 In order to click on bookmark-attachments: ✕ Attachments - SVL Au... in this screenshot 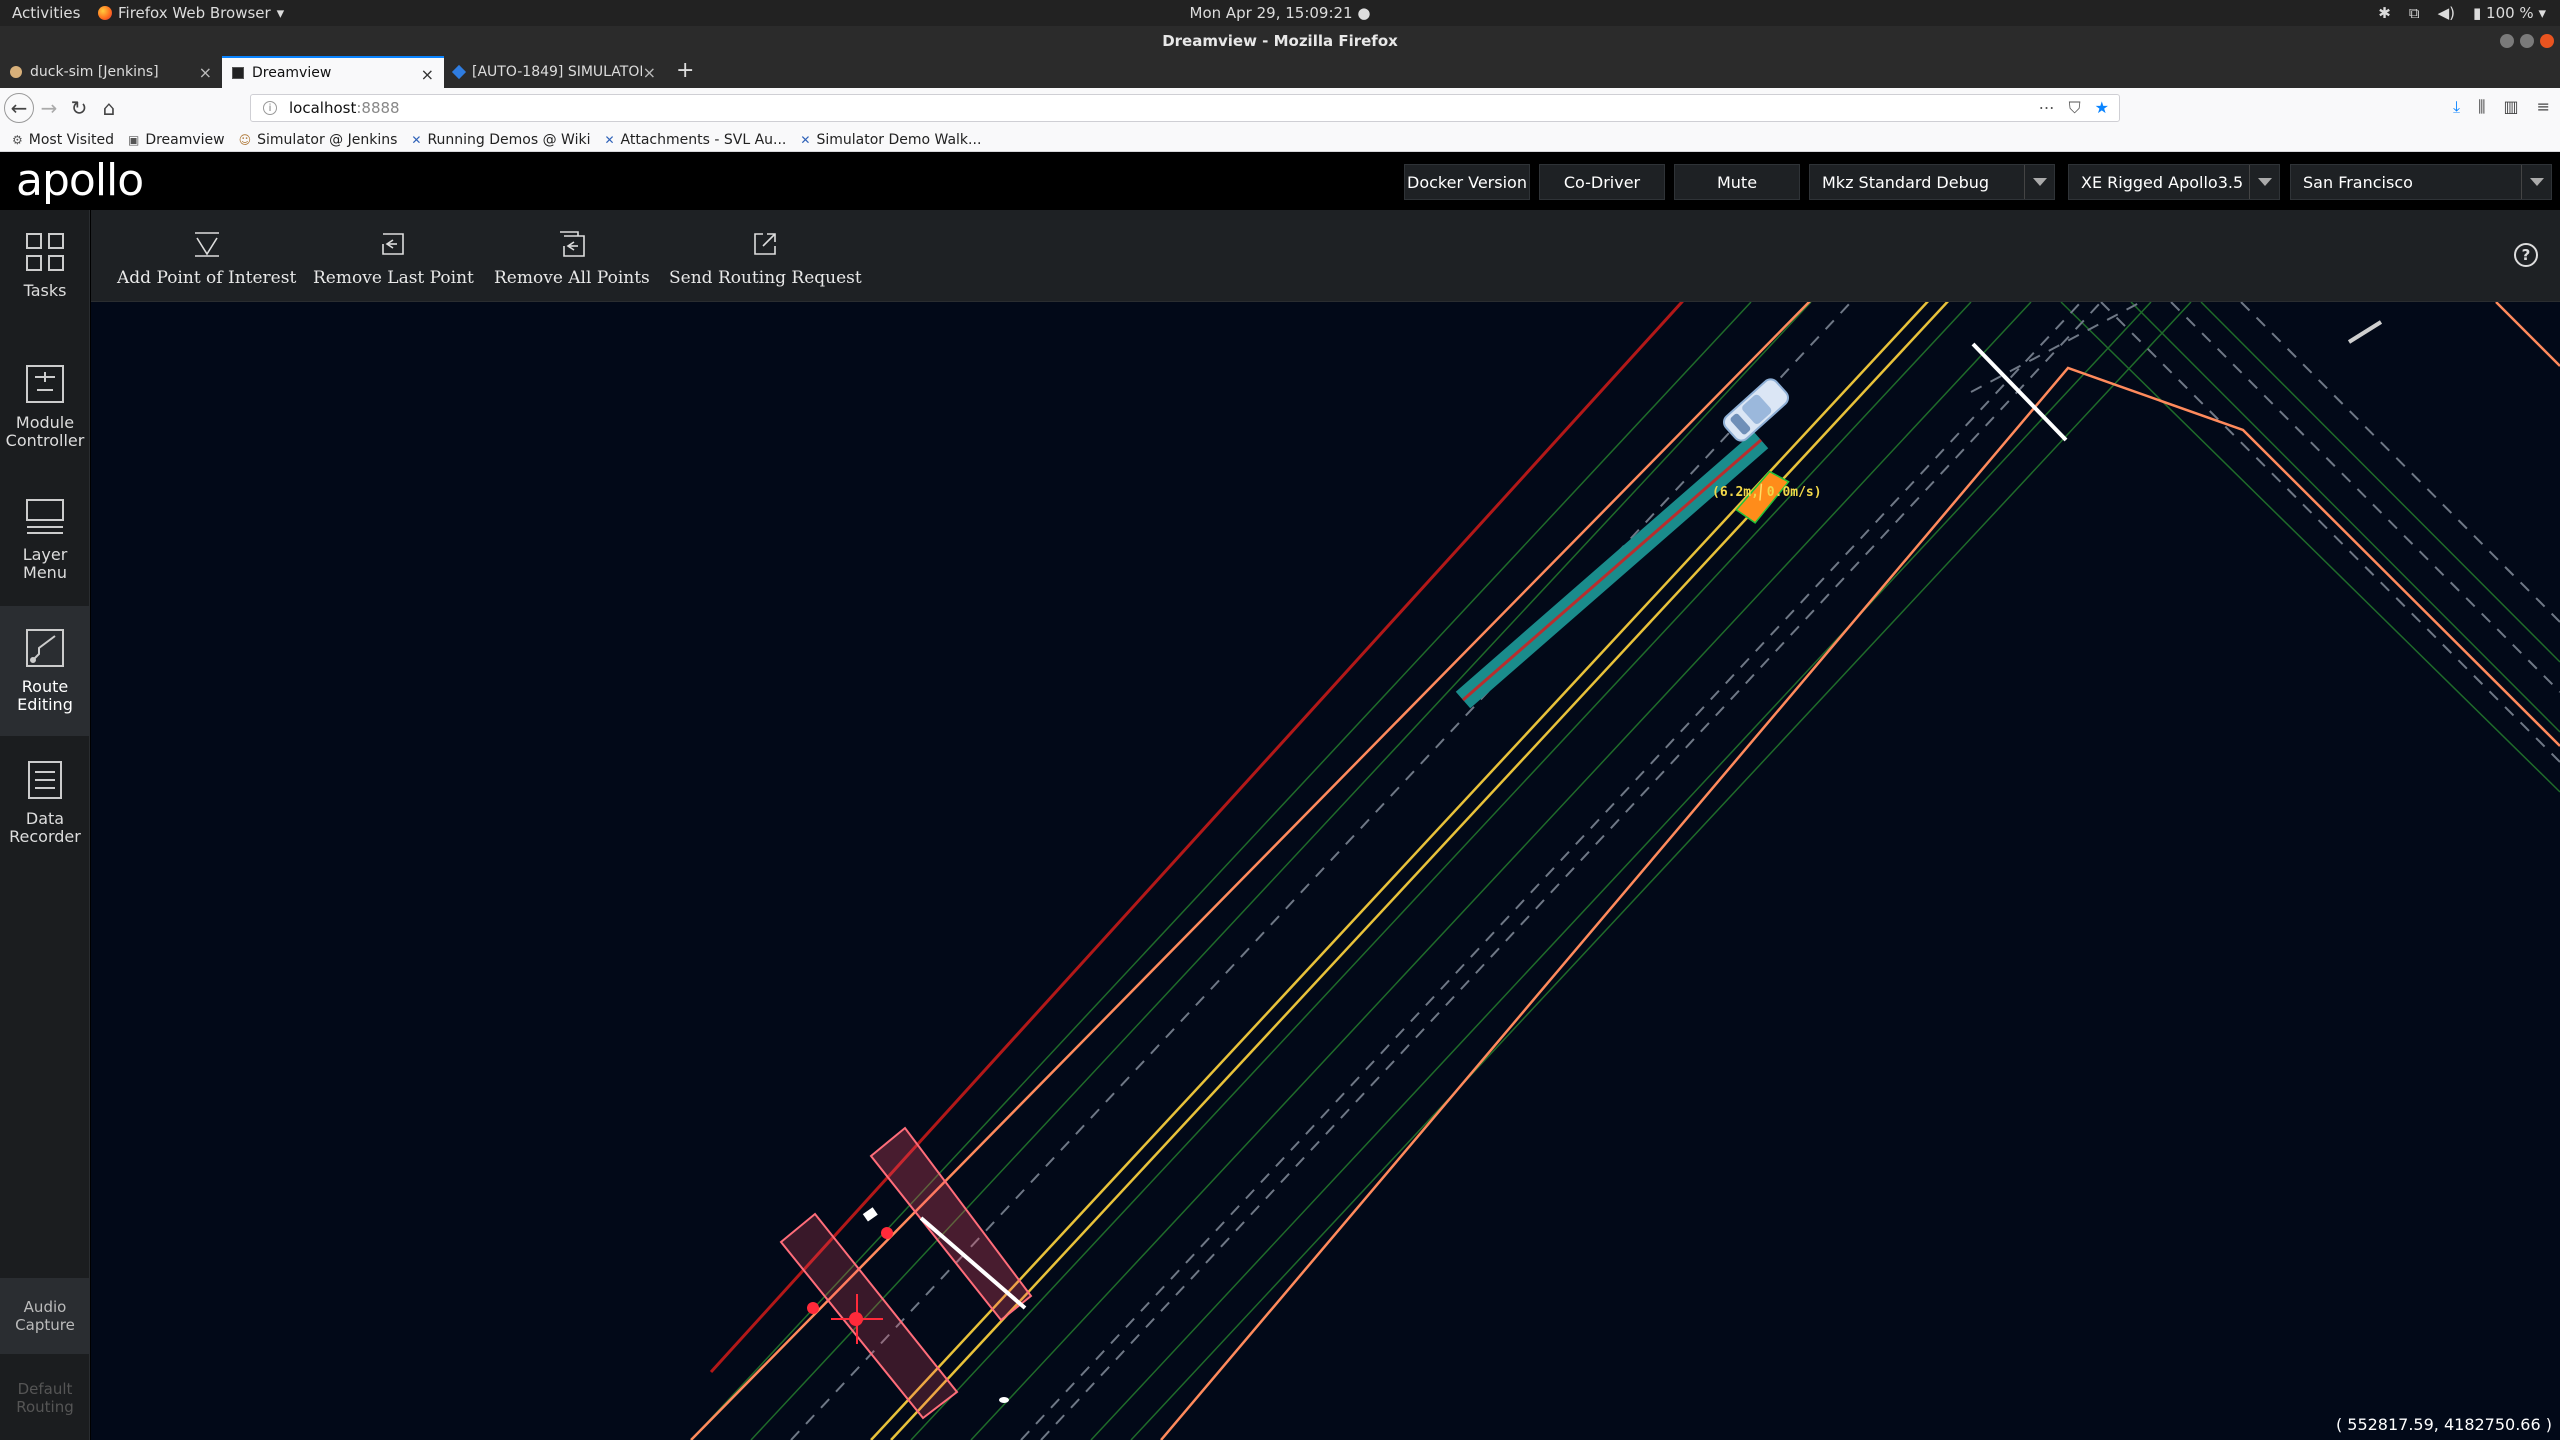, I will do `click(695, 140)`.